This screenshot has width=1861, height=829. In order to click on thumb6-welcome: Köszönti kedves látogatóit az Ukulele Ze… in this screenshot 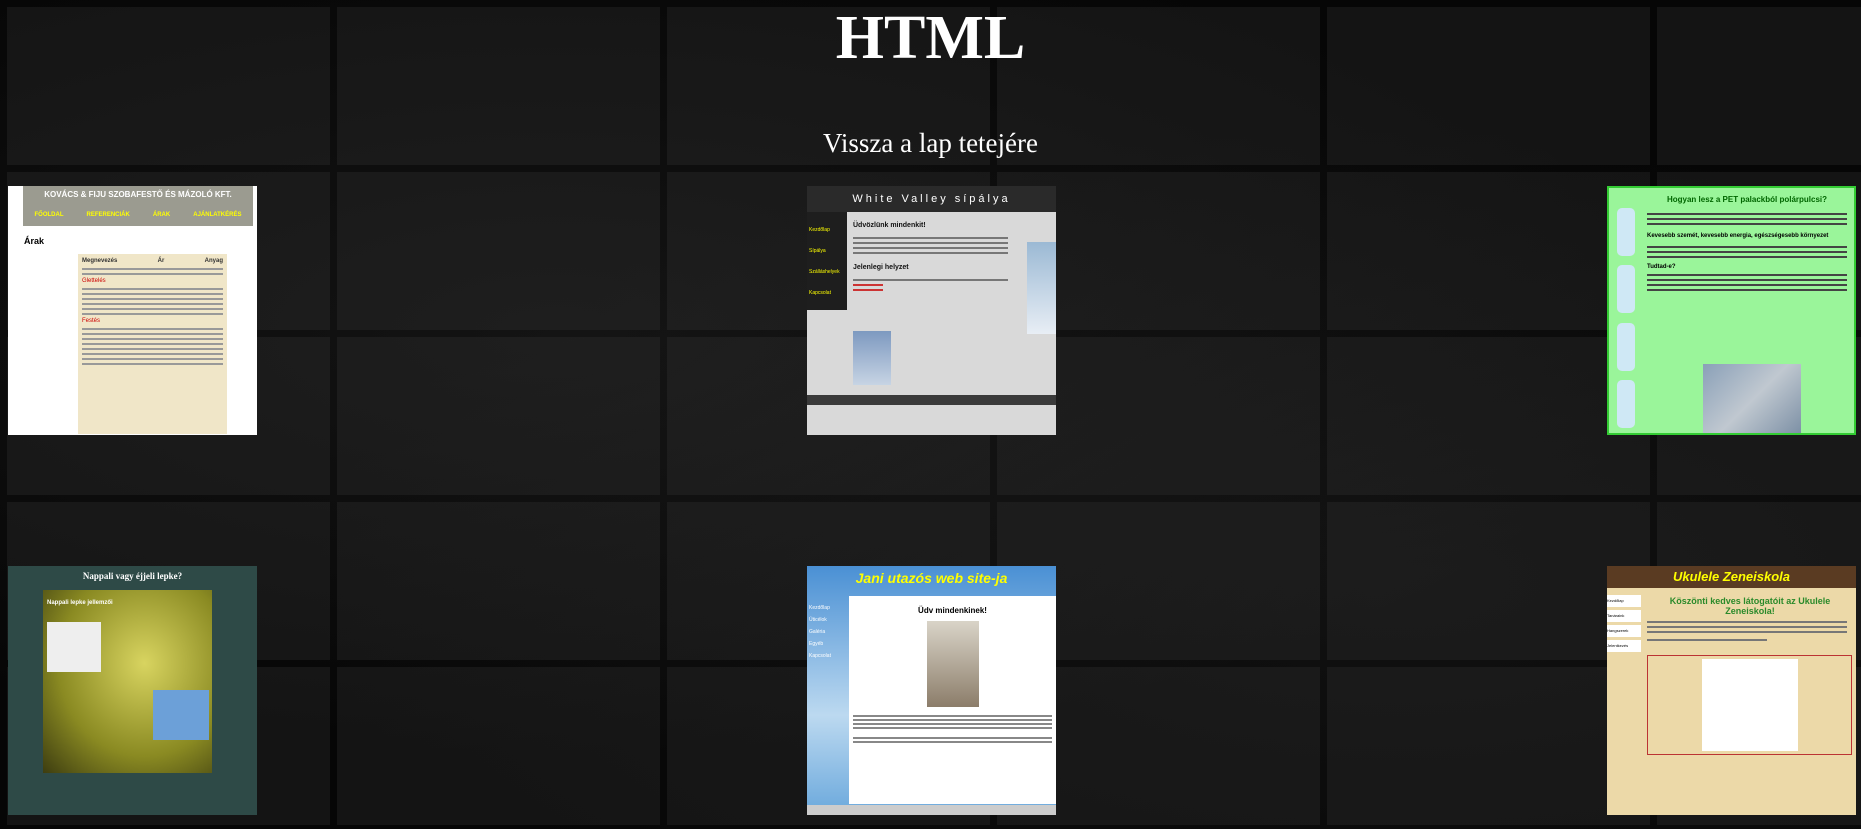, I will do `click(1750, 606)`.